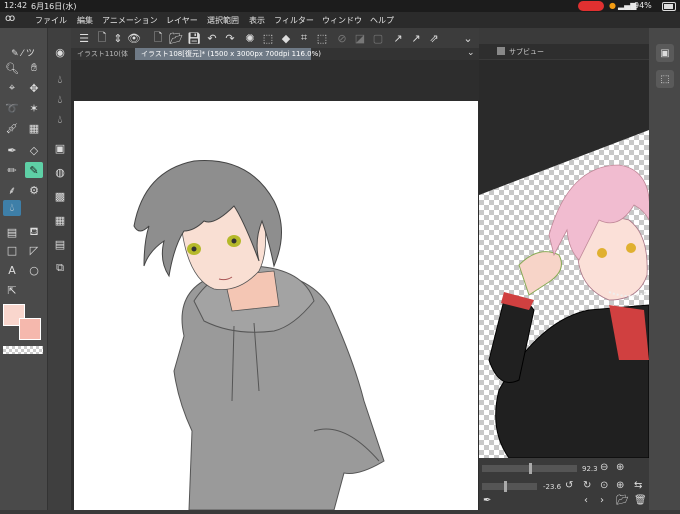 The image size is (680, 514). I want to click on view-icon: 👁︎, so click(134, 38).